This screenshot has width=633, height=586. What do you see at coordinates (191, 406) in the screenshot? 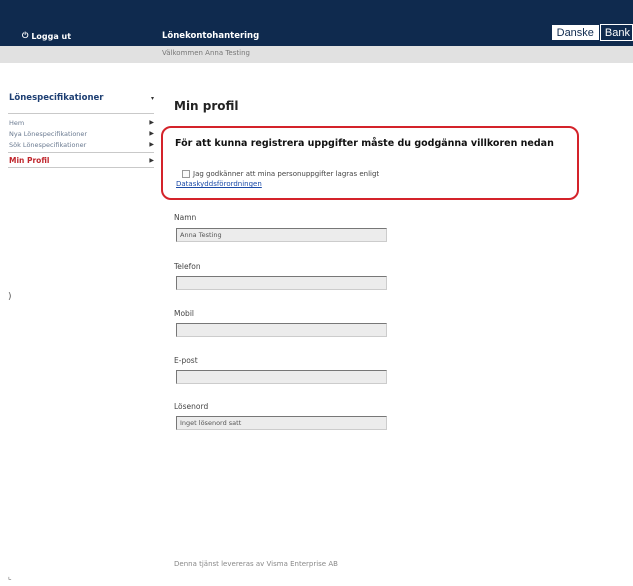
I see `password-label: Lösenord` at bounding box center [191, 406].